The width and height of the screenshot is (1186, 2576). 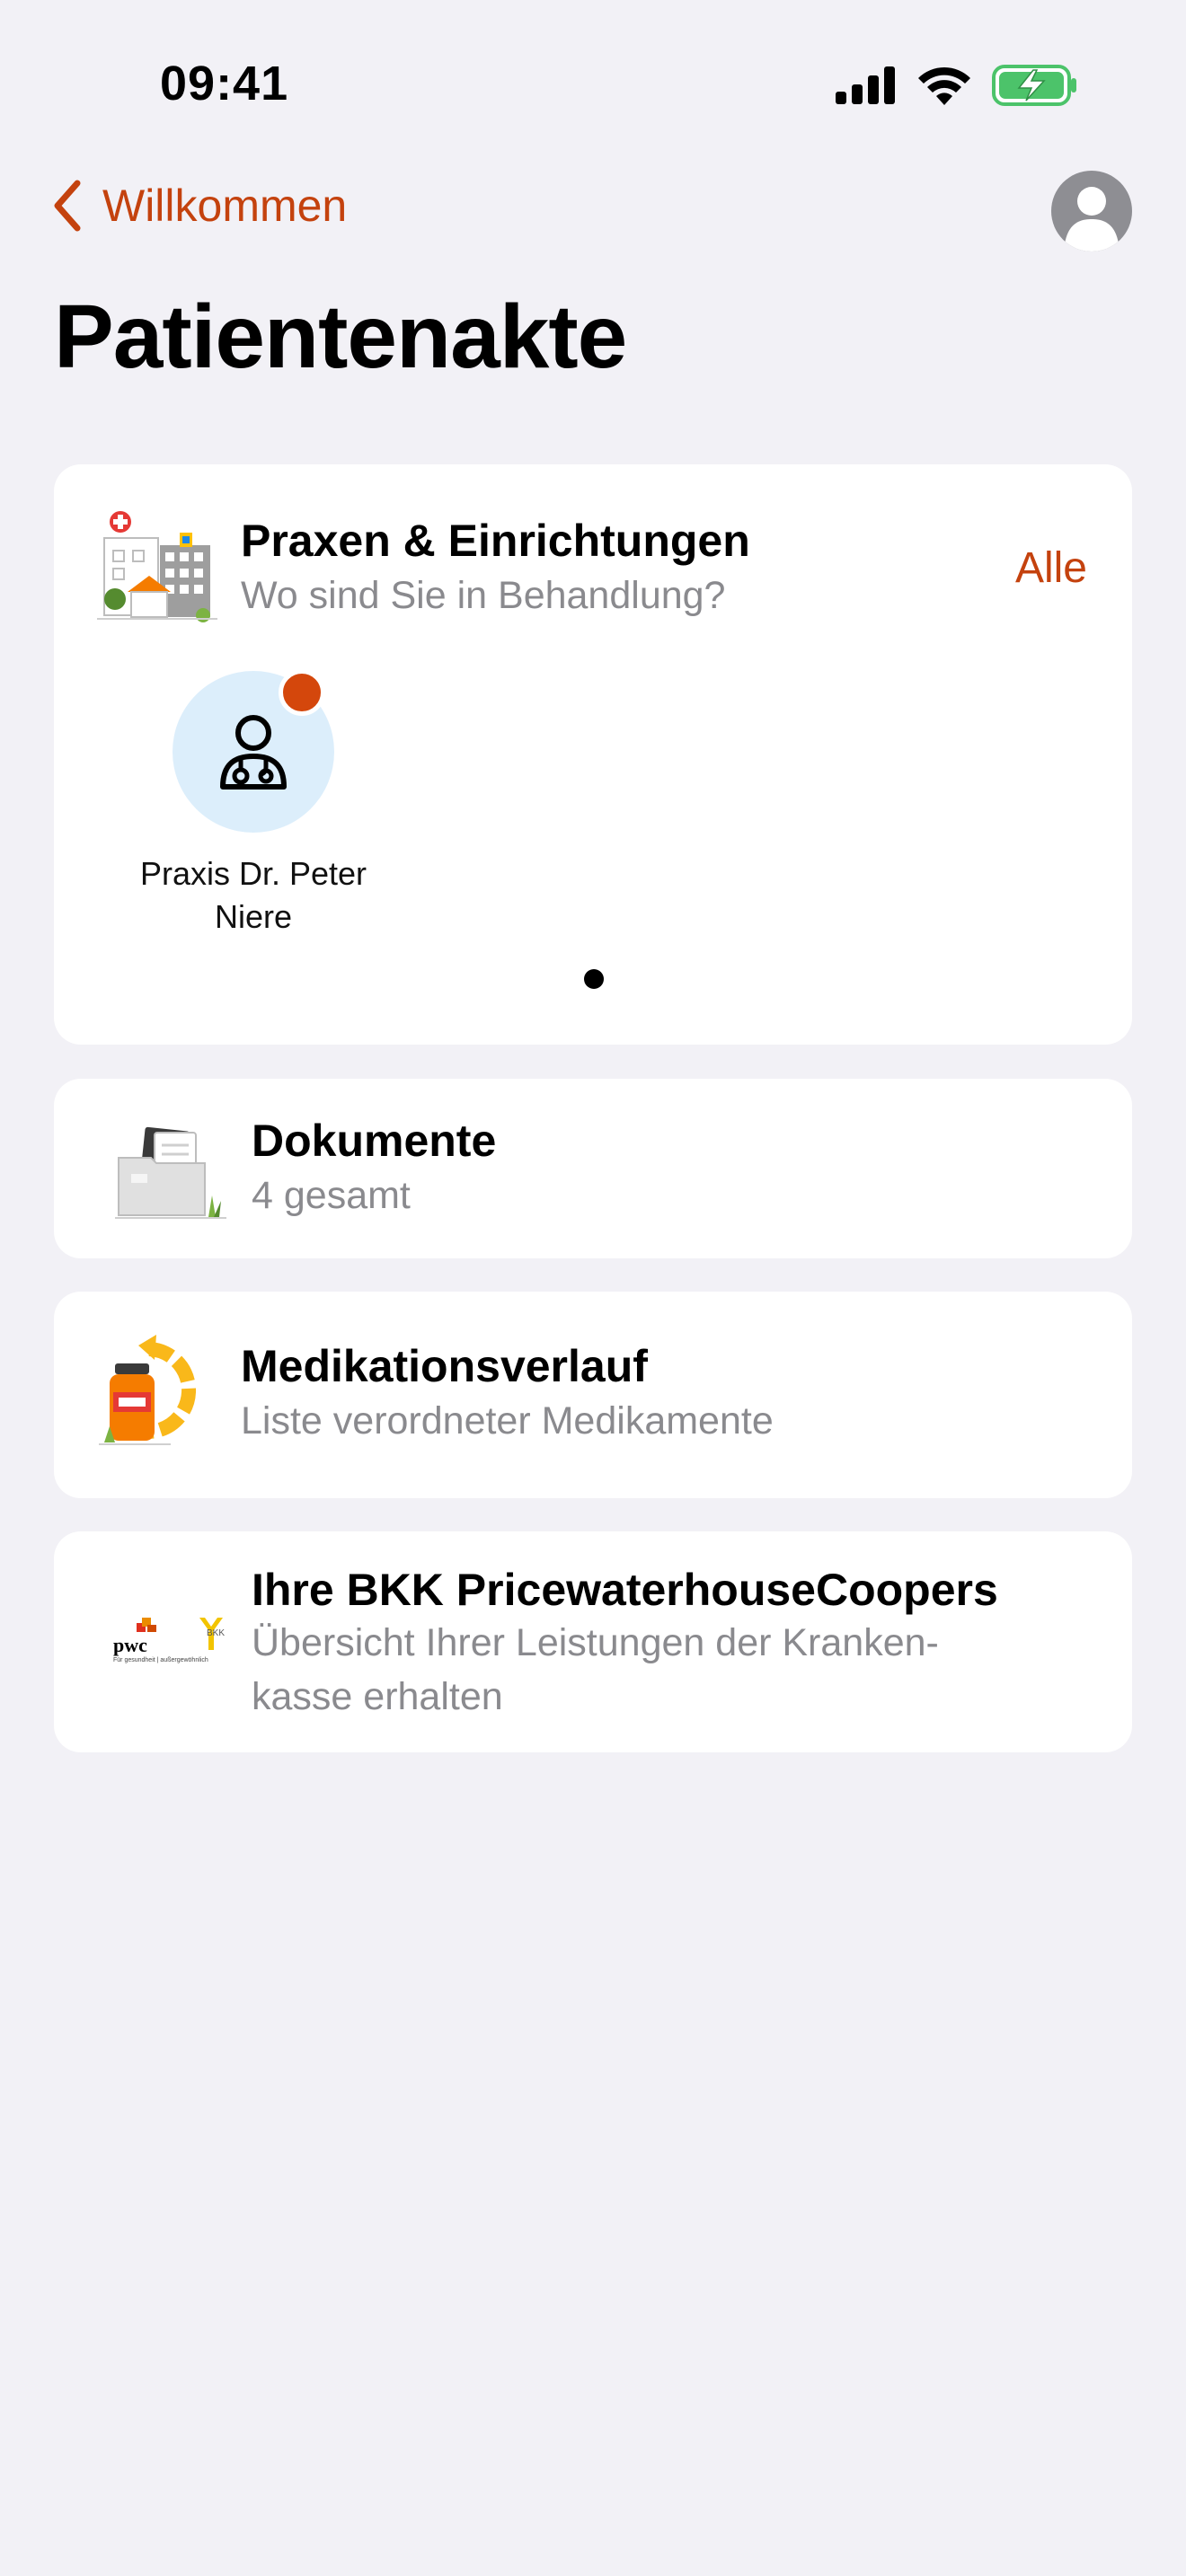 I want to click on logo-tagline: Für gesundheit | außergewöhnlich, so click(x=160, y=1660).